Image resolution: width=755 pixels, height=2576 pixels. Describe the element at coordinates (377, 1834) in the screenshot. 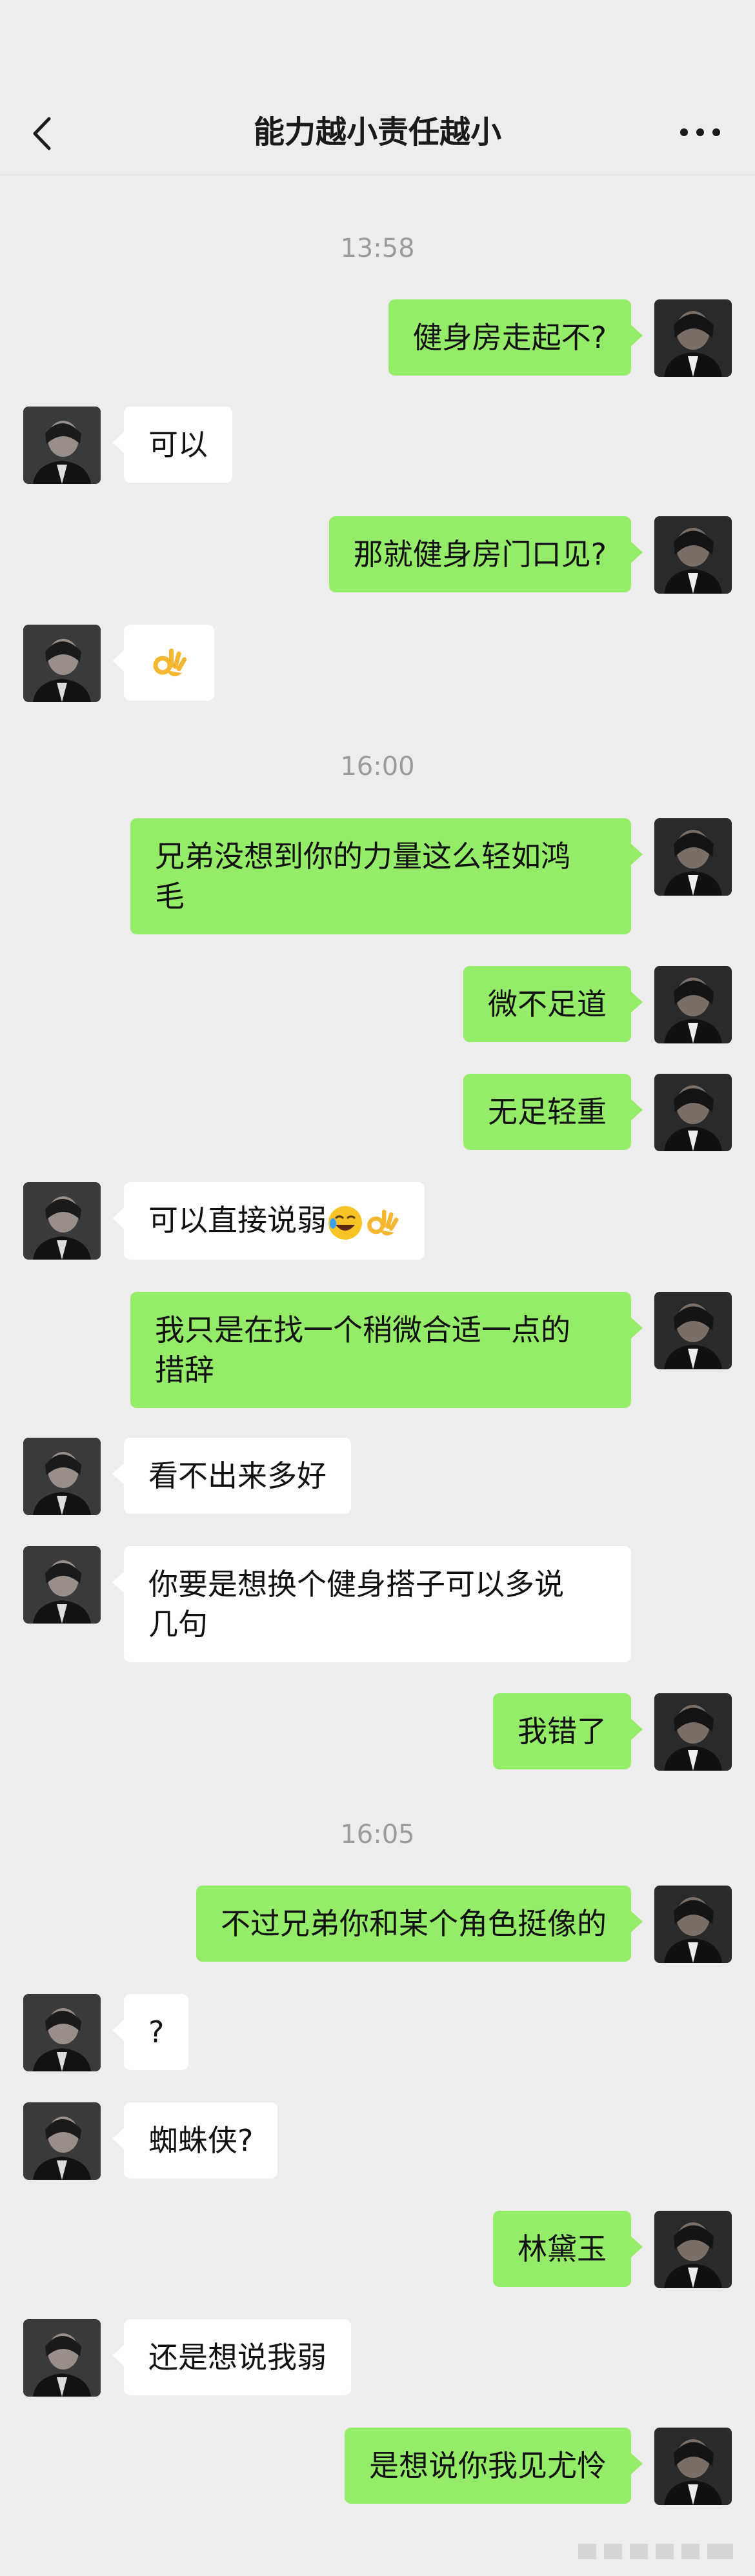

I see `timestamp: 16:05` at that location.